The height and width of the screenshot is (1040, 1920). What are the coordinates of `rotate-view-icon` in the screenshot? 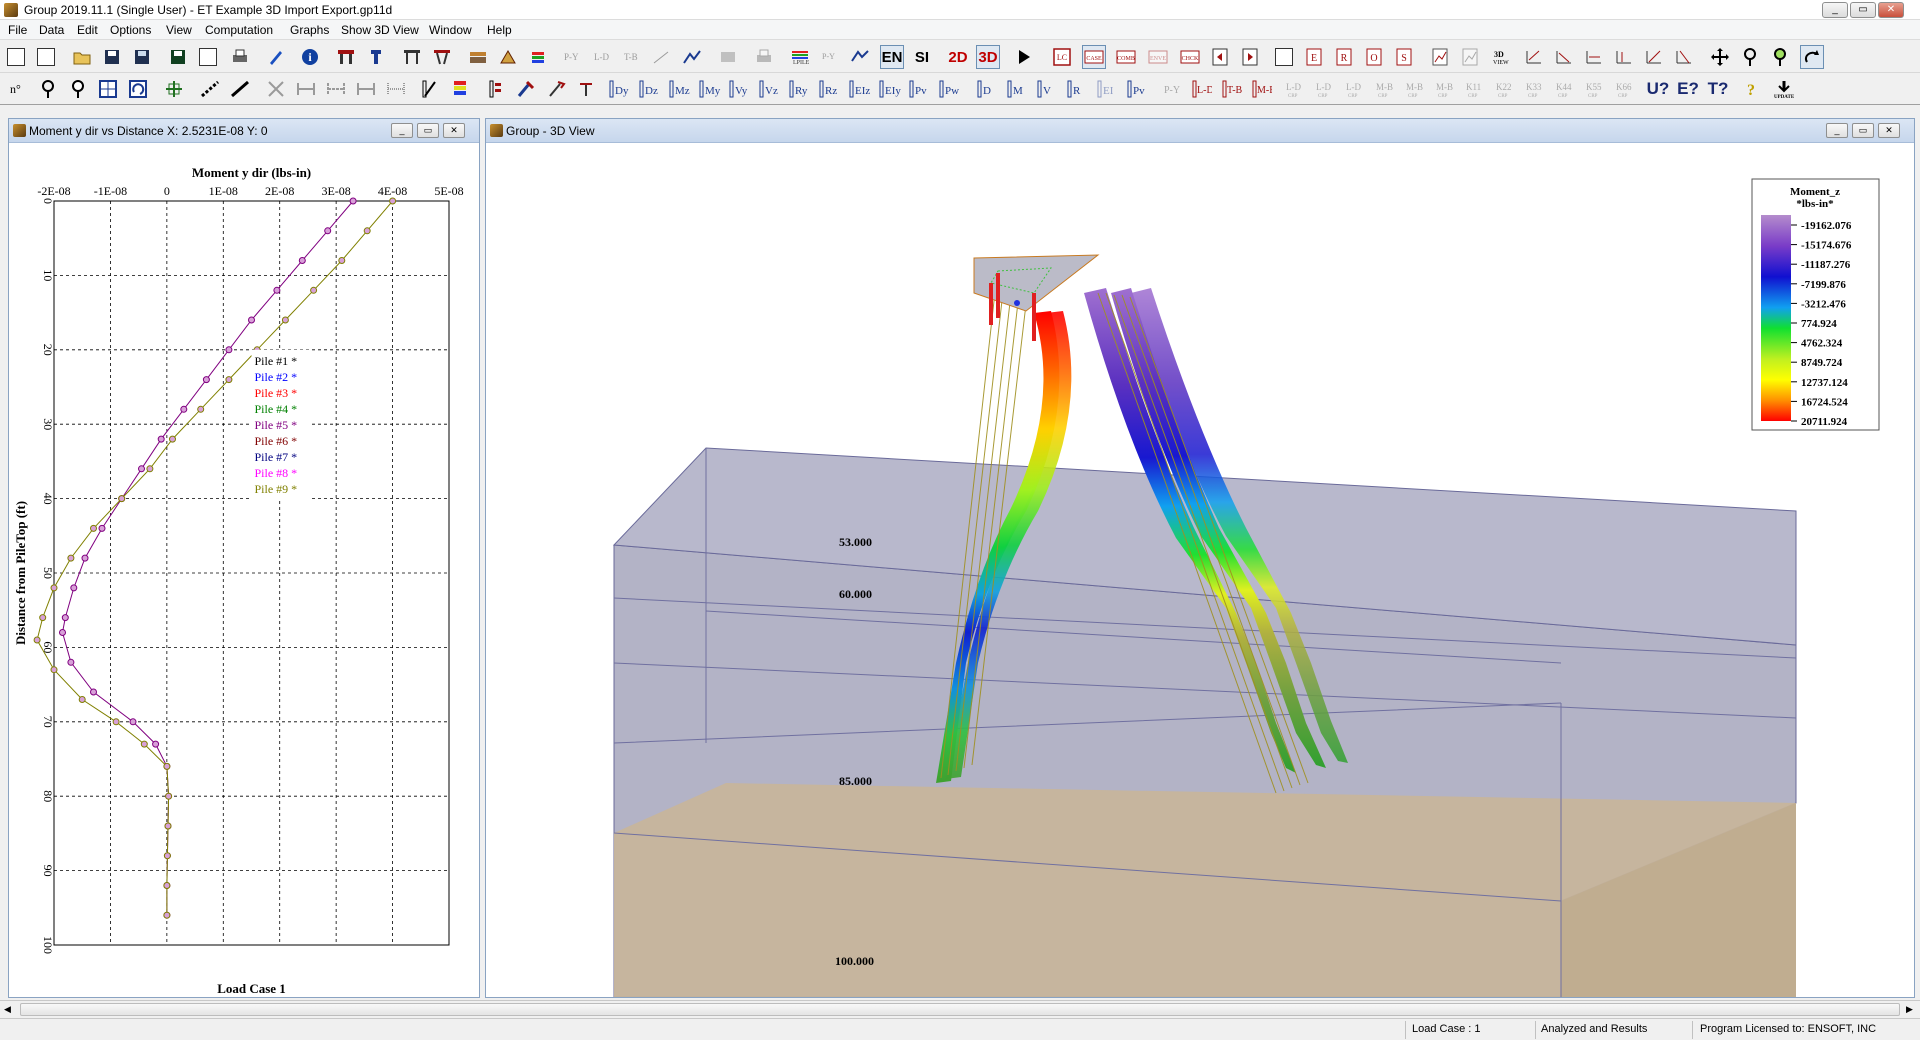 It's located at (1812, 57).